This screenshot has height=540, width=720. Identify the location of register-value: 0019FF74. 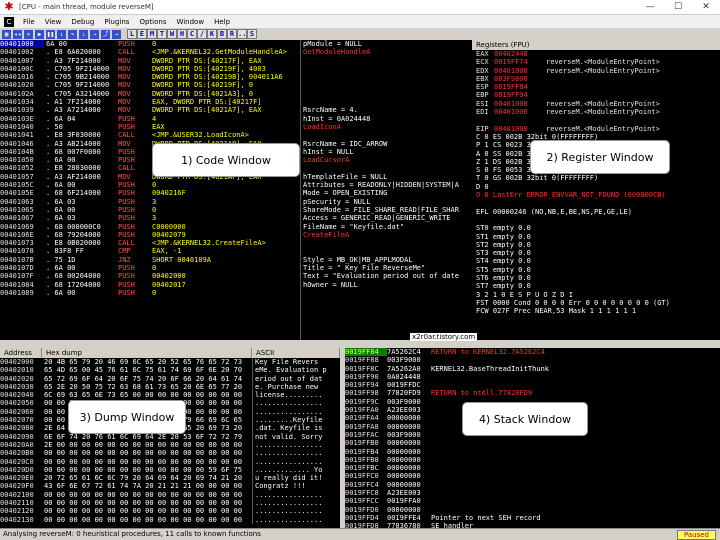
(520, 62).